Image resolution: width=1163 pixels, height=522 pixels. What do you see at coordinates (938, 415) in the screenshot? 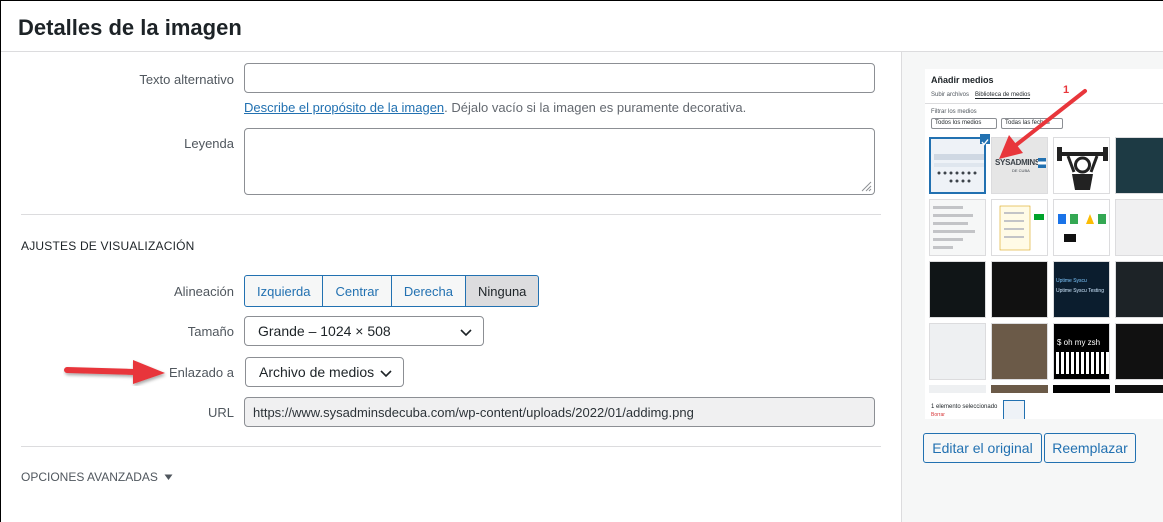
I see `preview-footer-clear: Borrar` at bounding box center [938, 415].